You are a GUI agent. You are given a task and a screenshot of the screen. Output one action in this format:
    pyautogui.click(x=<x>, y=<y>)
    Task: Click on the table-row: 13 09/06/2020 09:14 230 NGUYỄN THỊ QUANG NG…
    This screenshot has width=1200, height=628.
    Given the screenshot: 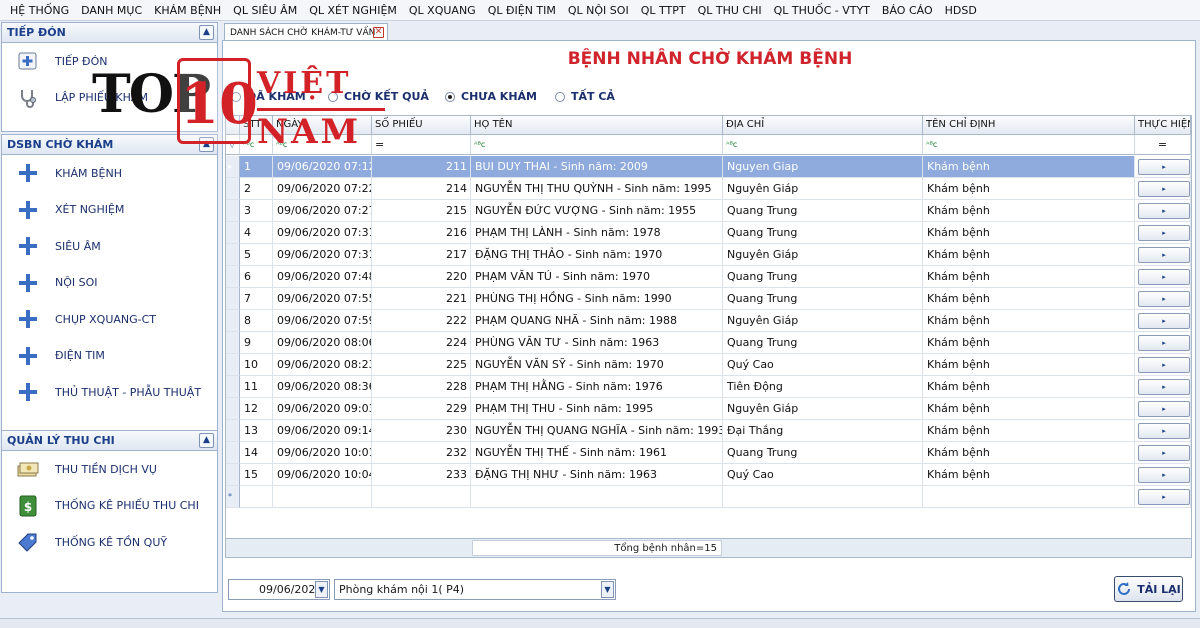 What is the action you would take?
    pyautogui.click(x=708, y=431)
    